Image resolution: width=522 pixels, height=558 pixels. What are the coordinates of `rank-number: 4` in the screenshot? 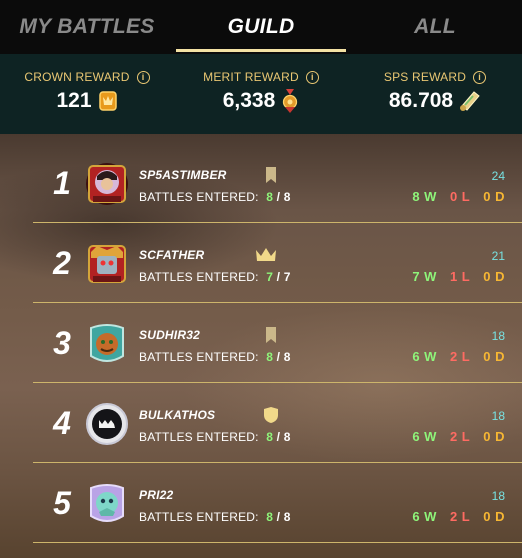 It's located at (62, 422).